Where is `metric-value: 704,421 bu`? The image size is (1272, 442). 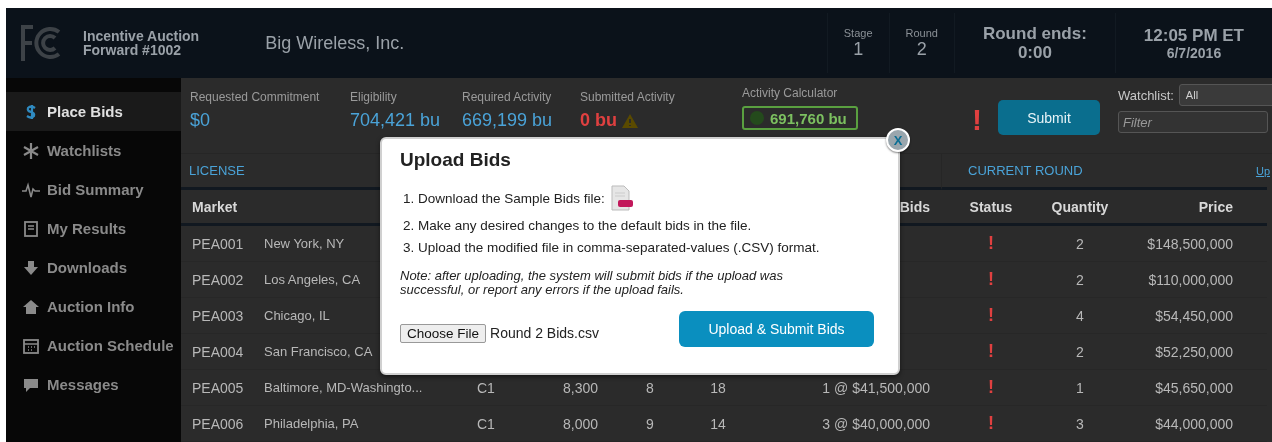 metric-value: 704,421 bu is located at coordinates (395, 120).